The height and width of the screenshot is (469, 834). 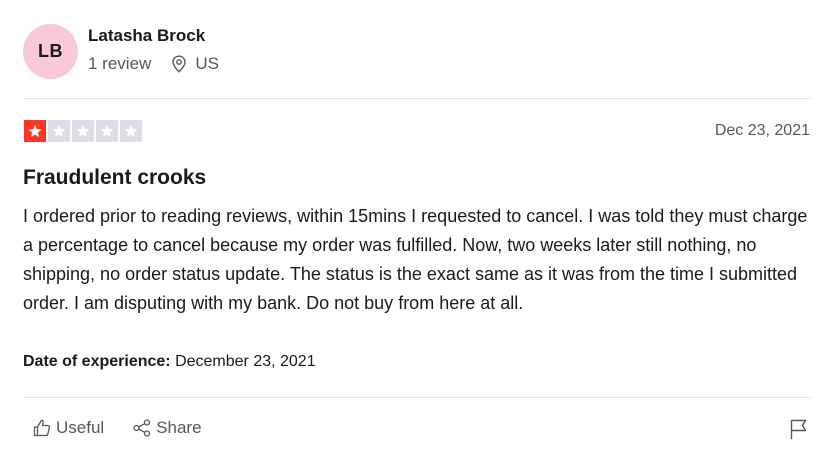 I want to click on consumer-header: LB Latasha Brock 1 review US, so click(x=121, y=51).